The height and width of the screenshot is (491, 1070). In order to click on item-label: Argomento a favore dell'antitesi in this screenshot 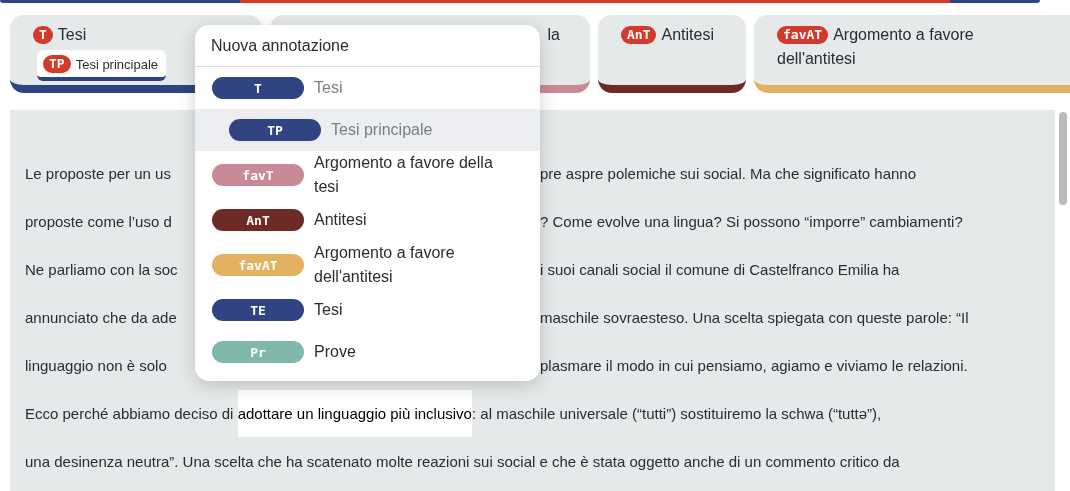, I will do `click(385, 265)`.